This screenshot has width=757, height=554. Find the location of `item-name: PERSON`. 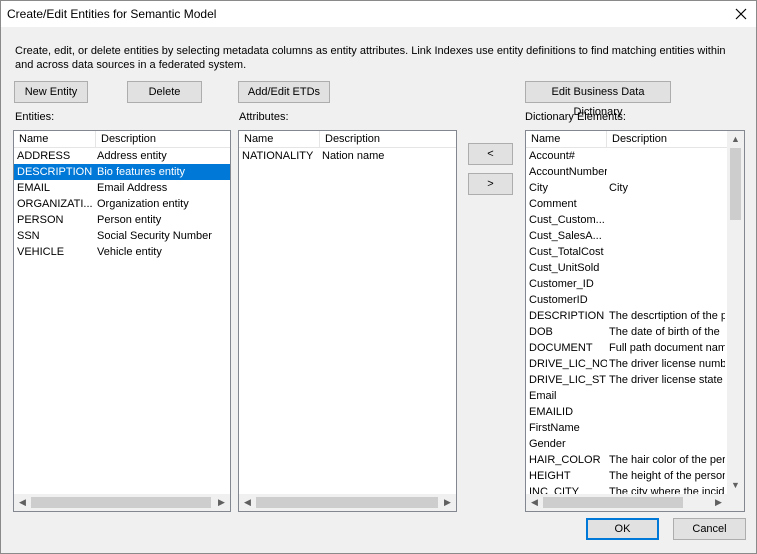

item-name: PERSON is located at coordinates (40, 220).